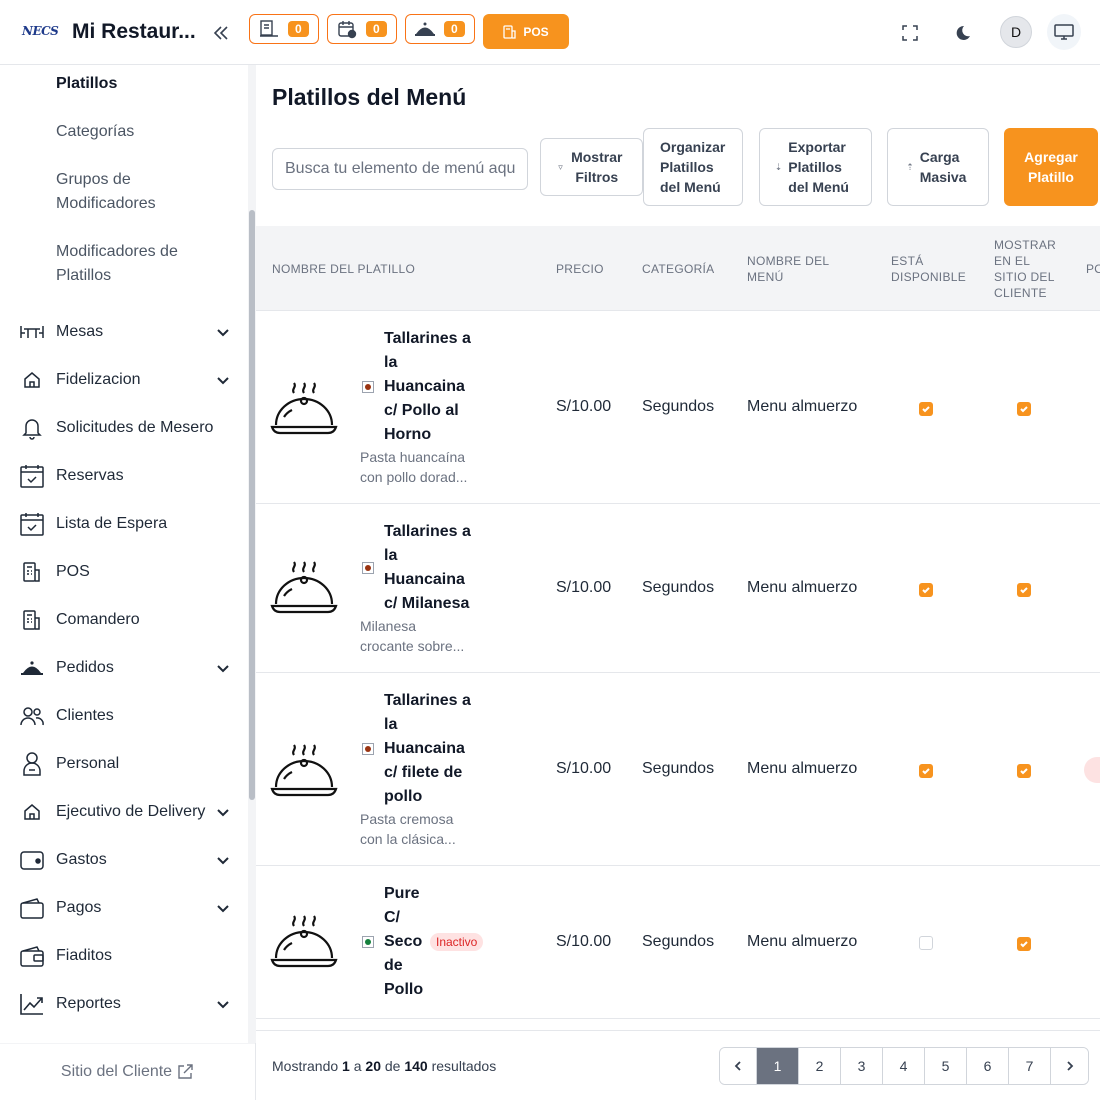  Describe the element at coordinates (125, 860) in the screenshot. I see `sidebar-item-gastos: Gastos` at that location.